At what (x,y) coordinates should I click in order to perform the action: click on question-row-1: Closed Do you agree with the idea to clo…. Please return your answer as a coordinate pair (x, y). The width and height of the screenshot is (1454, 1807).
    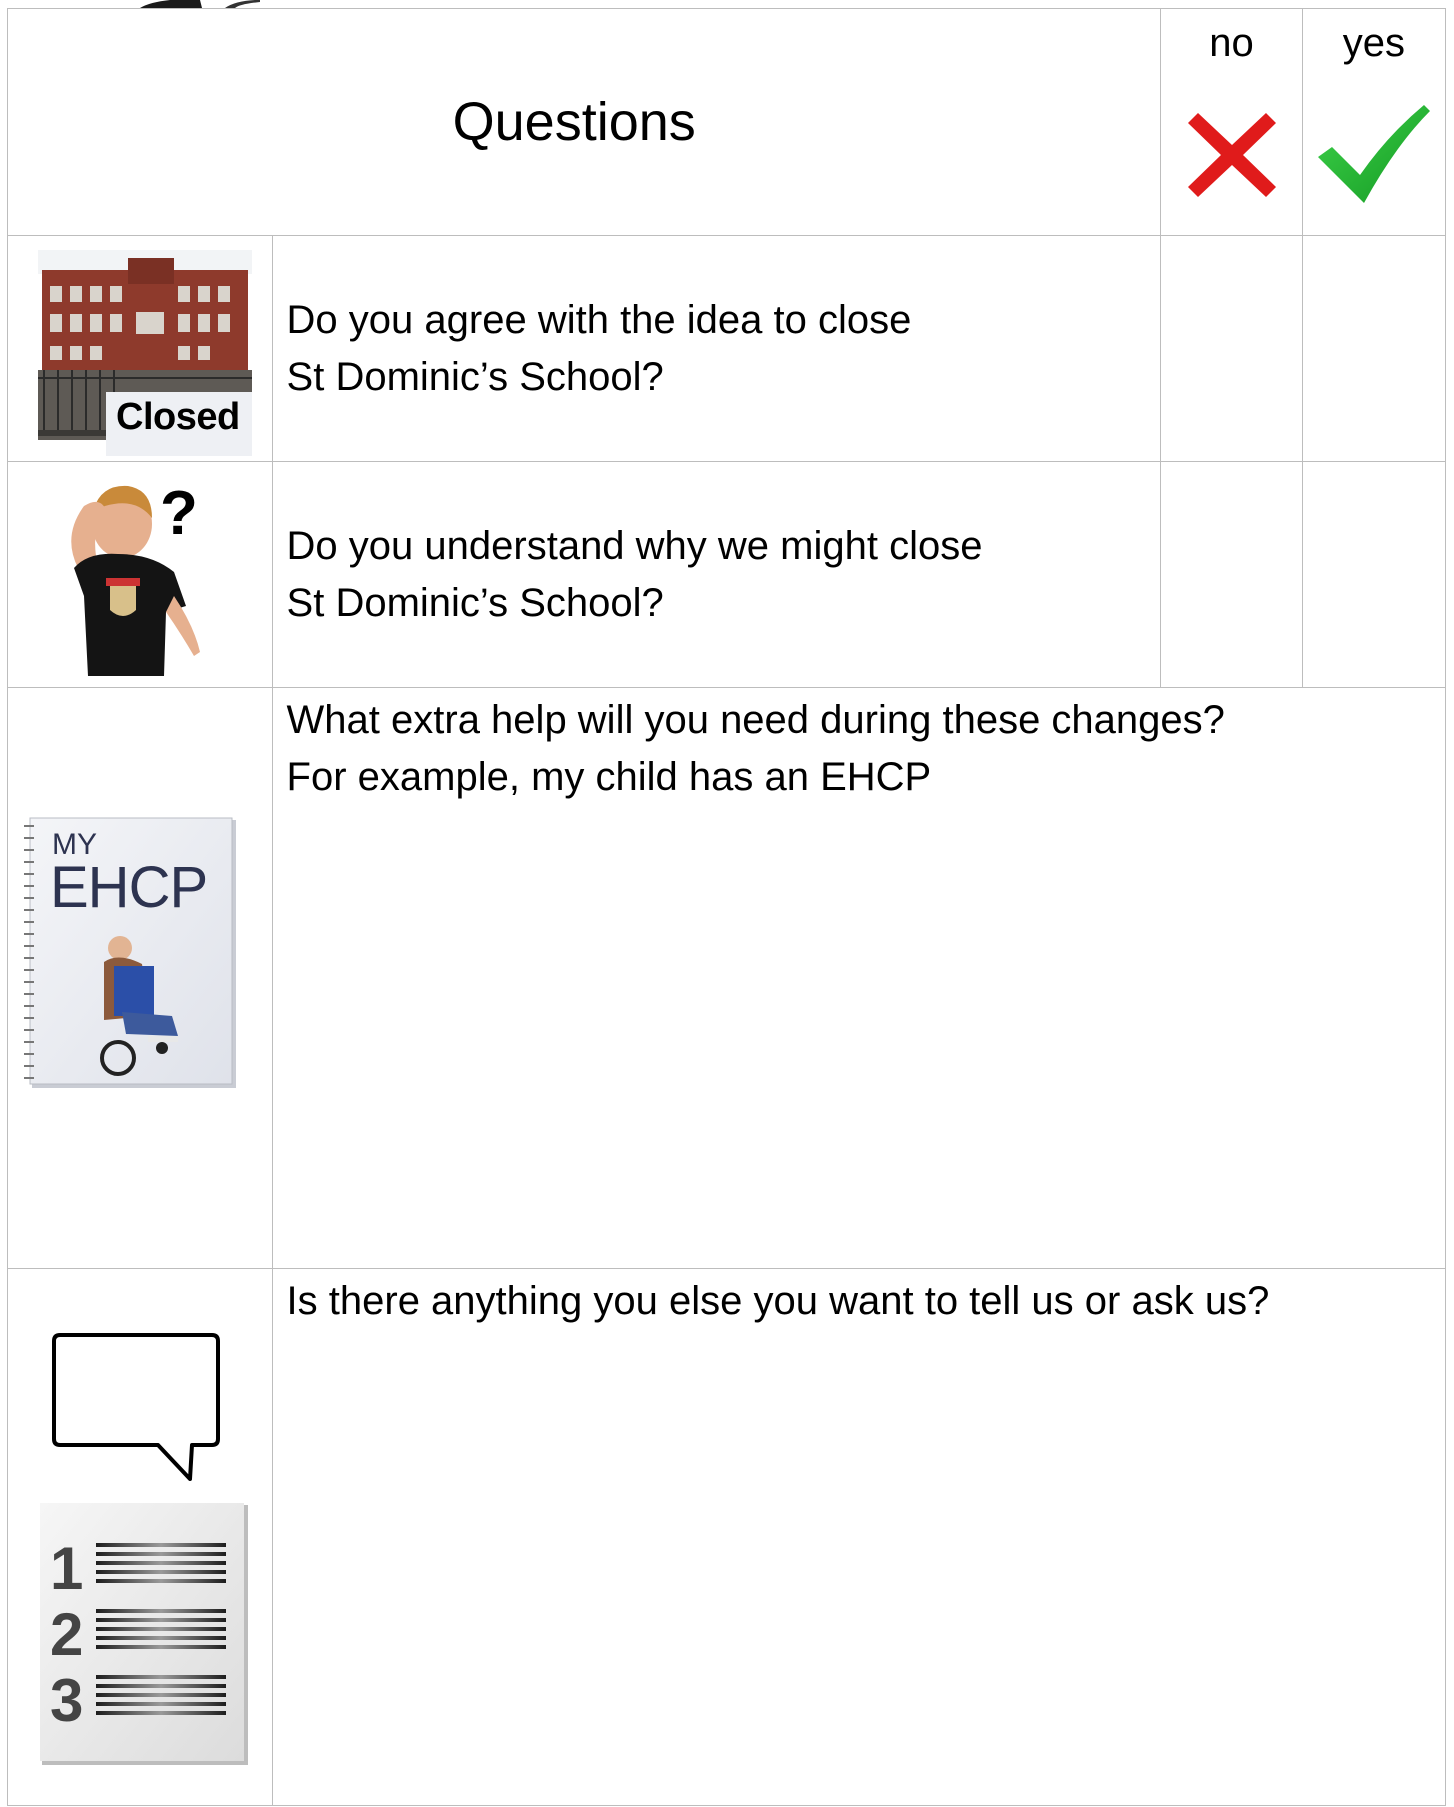
    Looking at the image, I should click on (727, 348).